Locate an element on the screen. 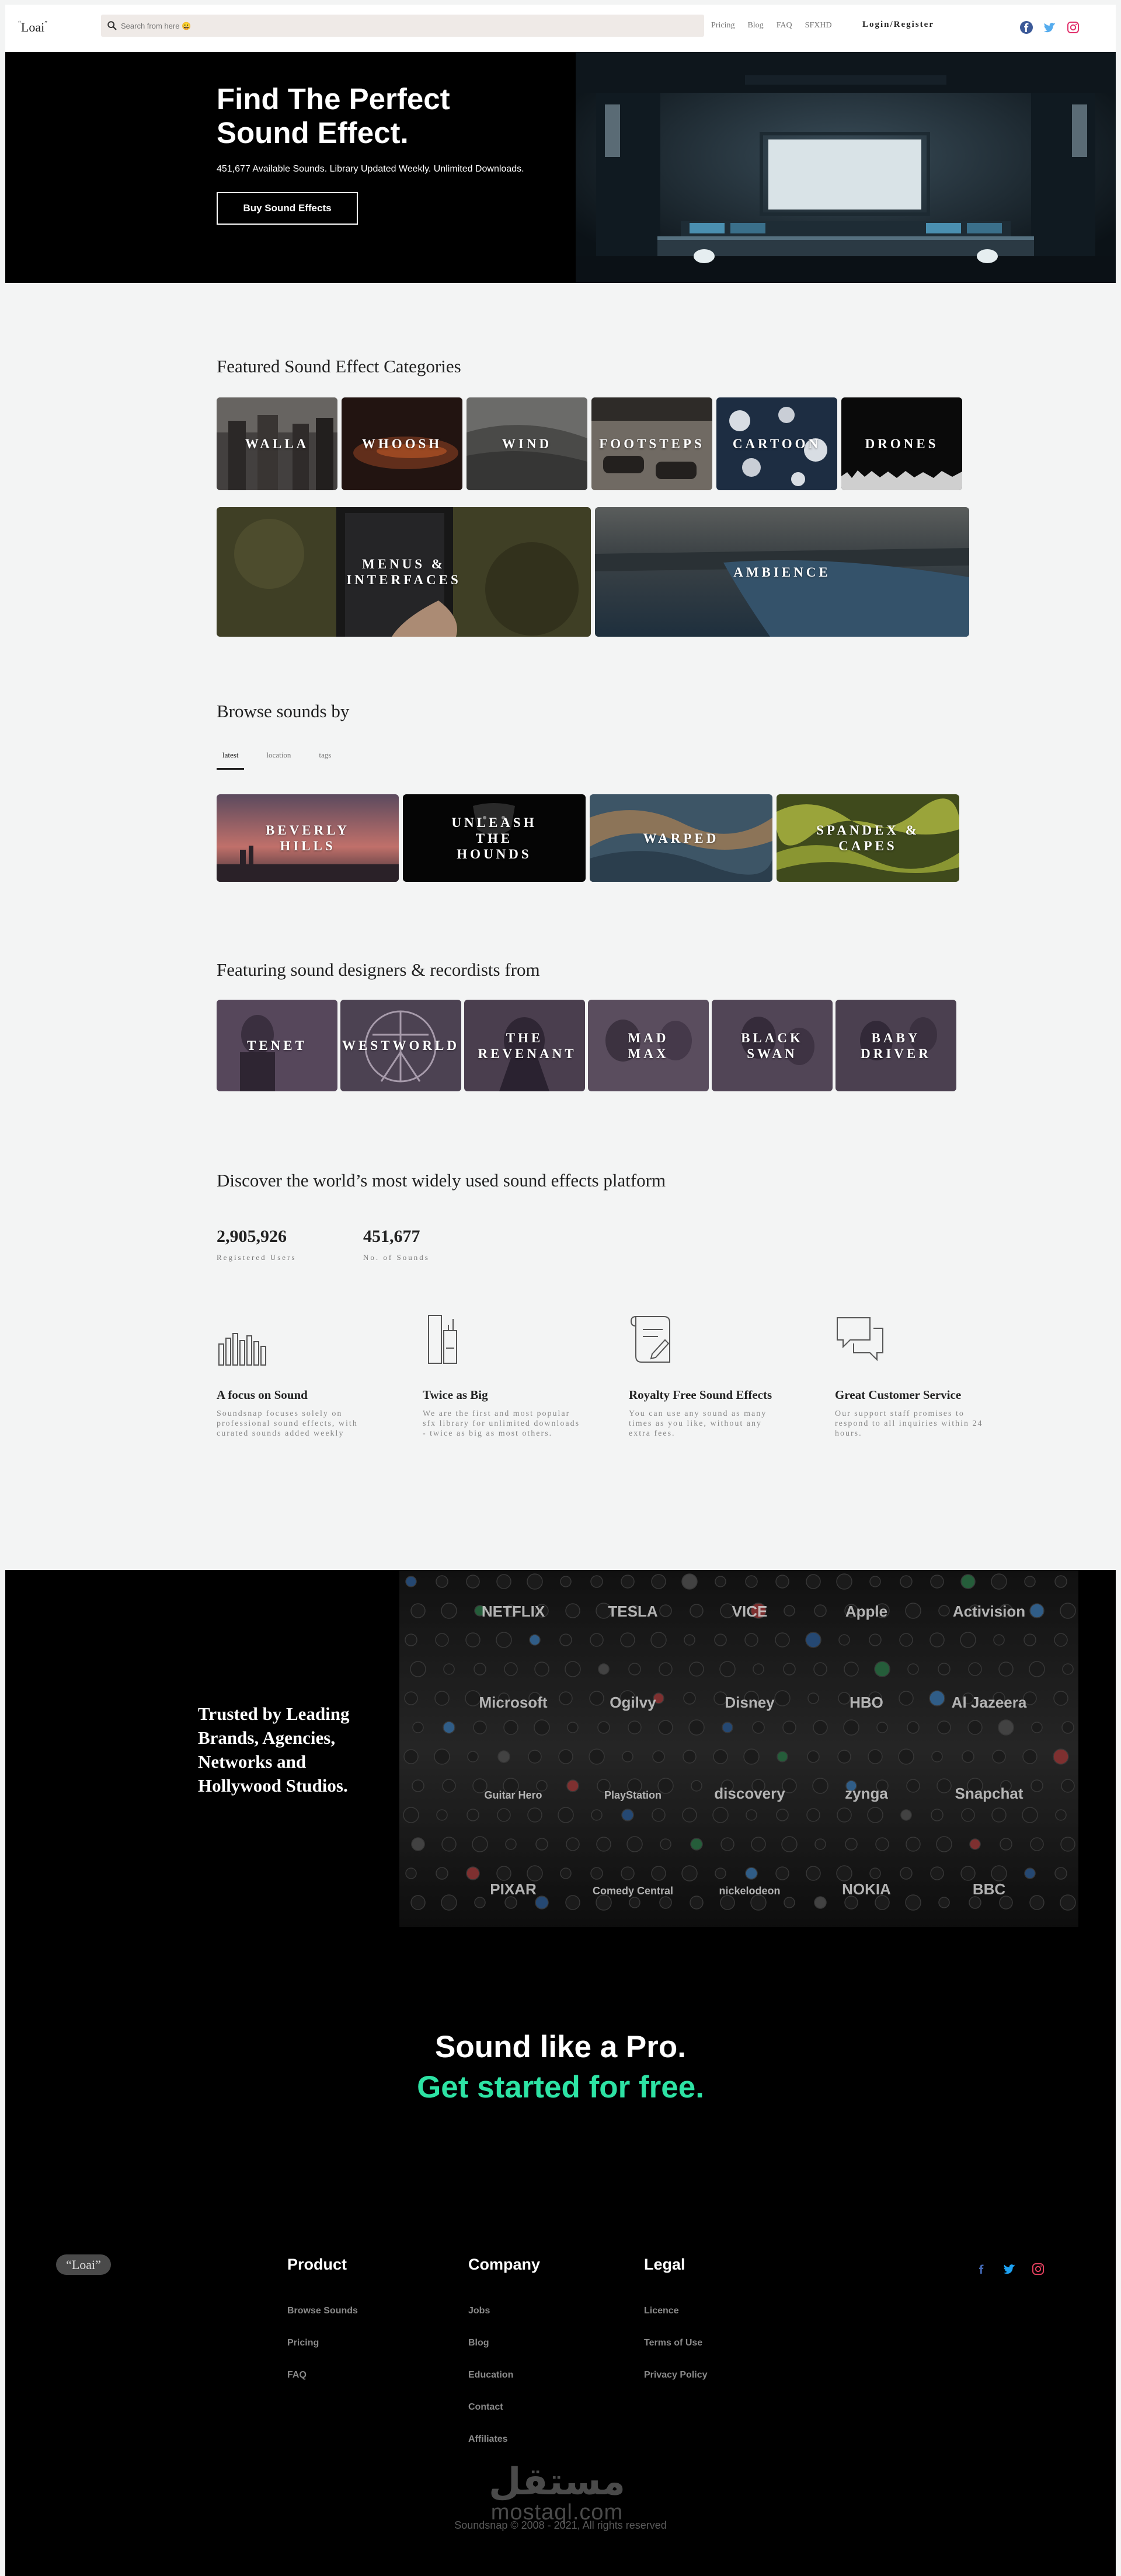 This screenshot has width=1121, height=2576. category-tile-cartoon: CARTOON is located at coordinates (776, 443).